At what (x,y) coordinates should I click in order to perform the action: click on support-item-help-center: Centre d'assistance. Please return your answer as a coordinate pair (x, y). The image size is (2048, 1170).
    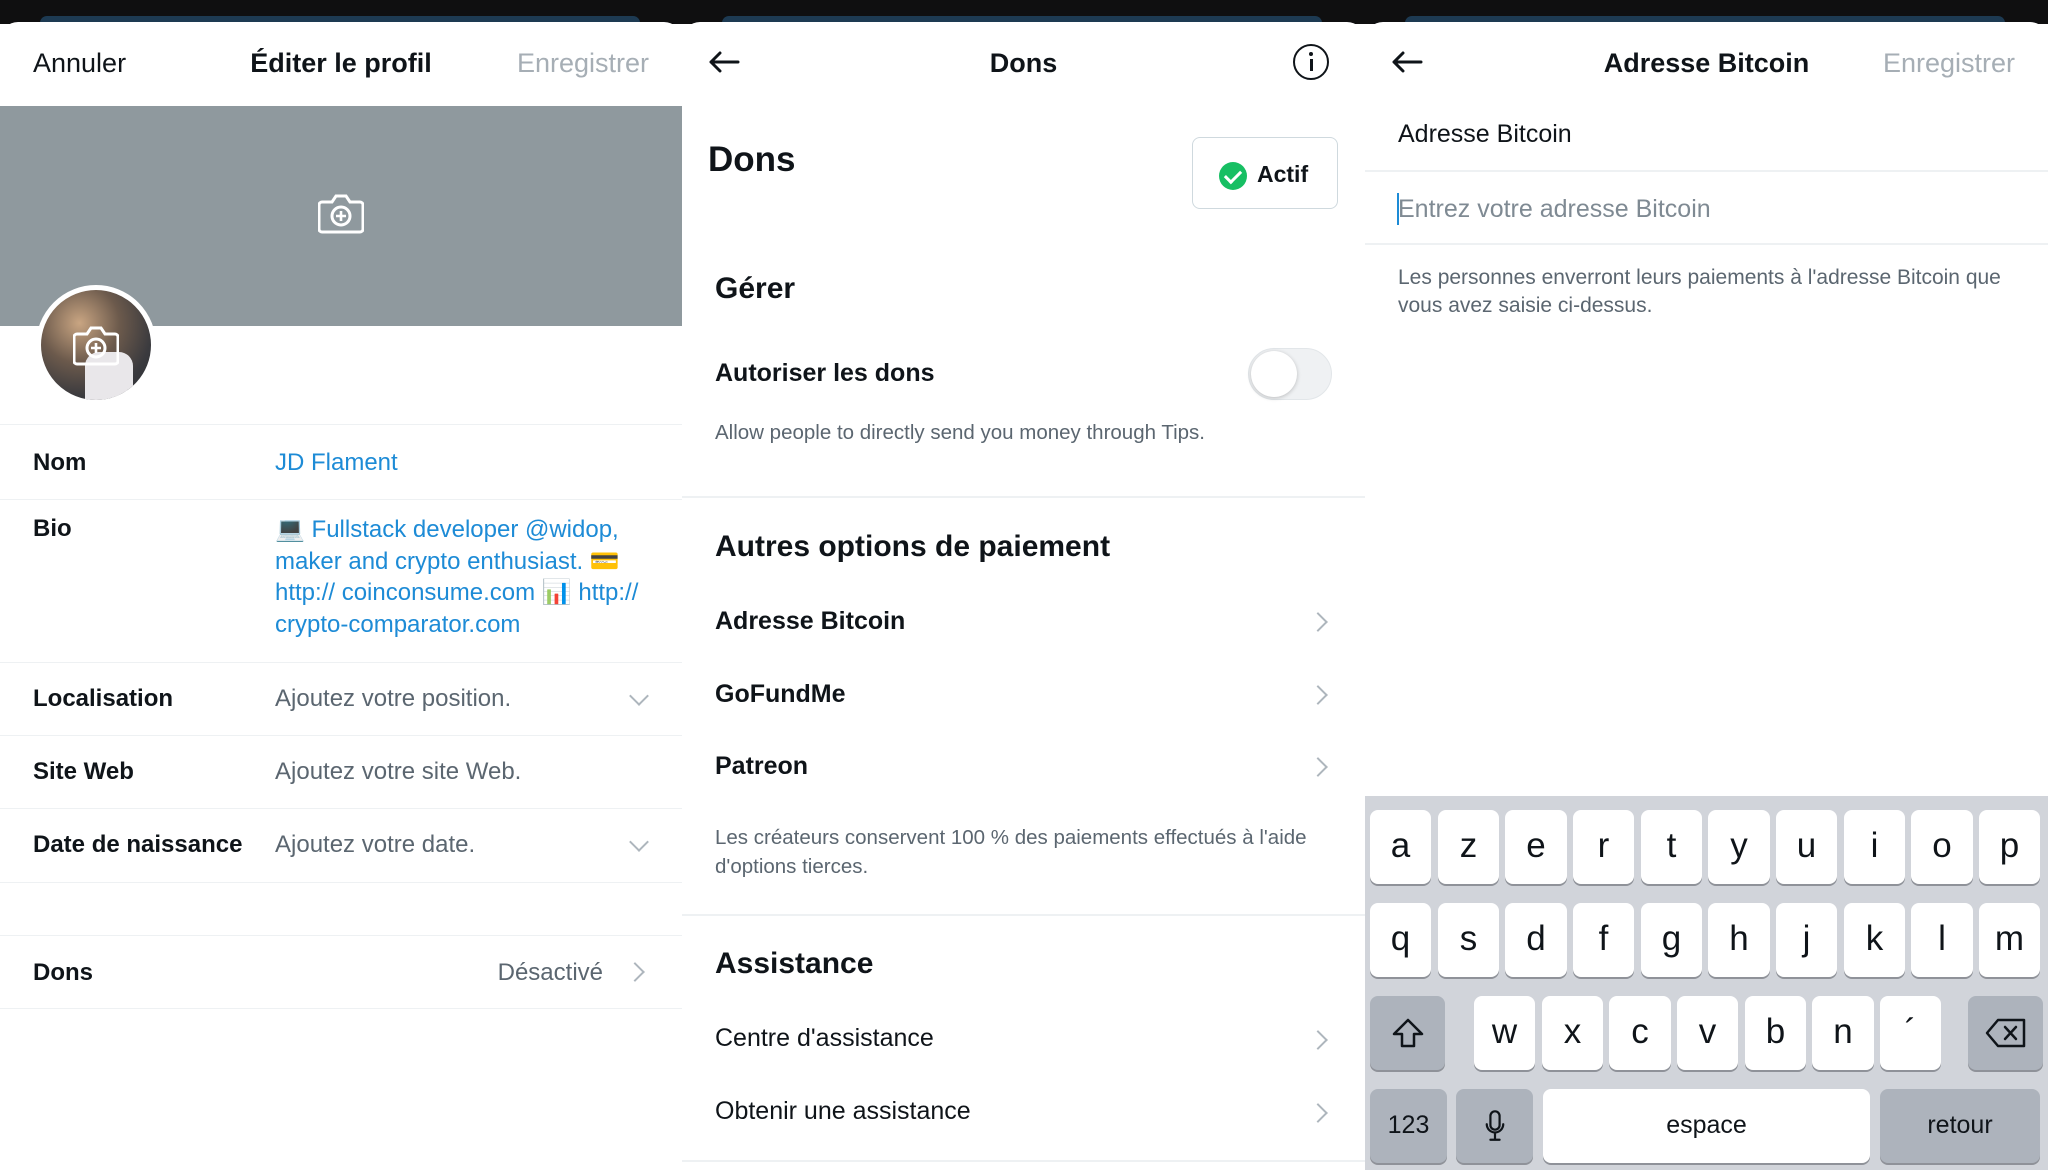
    Looking at the image, I should click on (824, 1038).